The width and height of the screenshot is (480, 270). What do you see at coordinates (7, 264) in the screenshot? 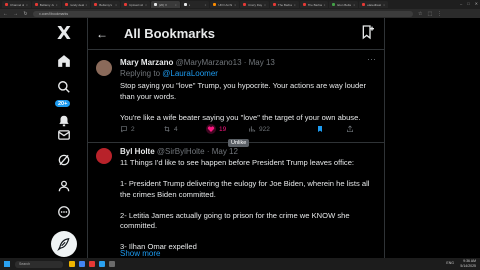
I see `windows-start-icon` at bounding box center [7, 264].